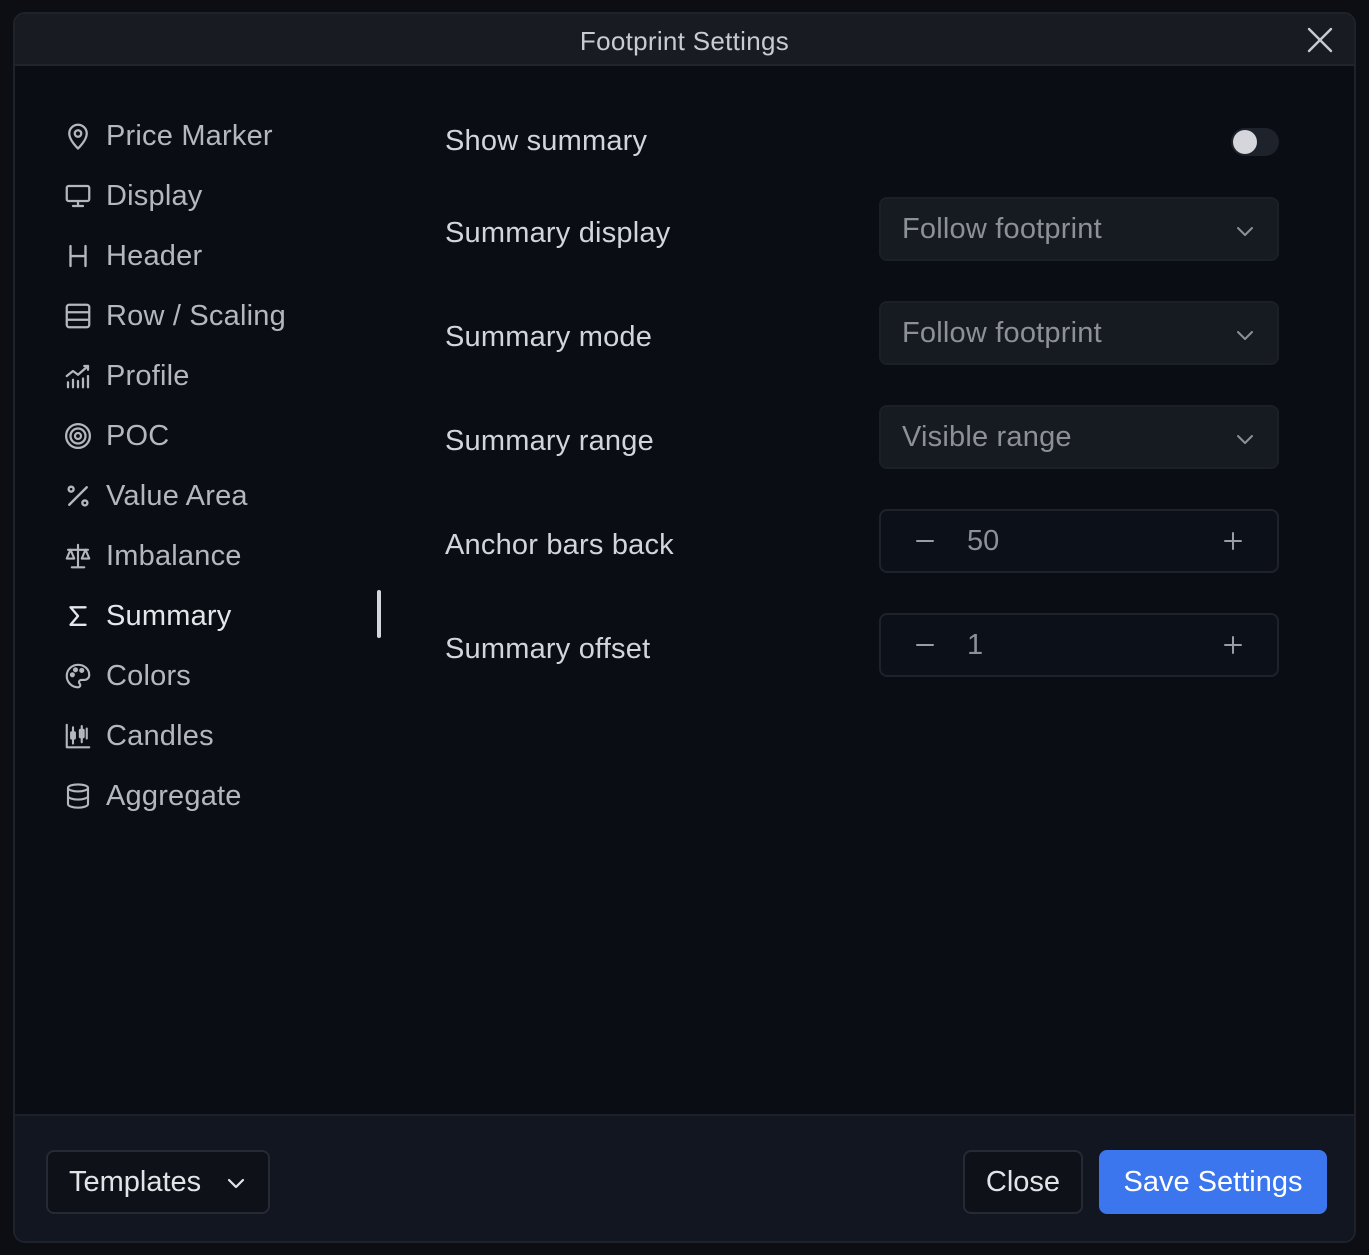 This screenshot has width=1369, height=1255. What do you see at coordinates (983, 541) in the screenshot?
I see `anchor-bars-back-value: 50` at bounding box center [983, 541].